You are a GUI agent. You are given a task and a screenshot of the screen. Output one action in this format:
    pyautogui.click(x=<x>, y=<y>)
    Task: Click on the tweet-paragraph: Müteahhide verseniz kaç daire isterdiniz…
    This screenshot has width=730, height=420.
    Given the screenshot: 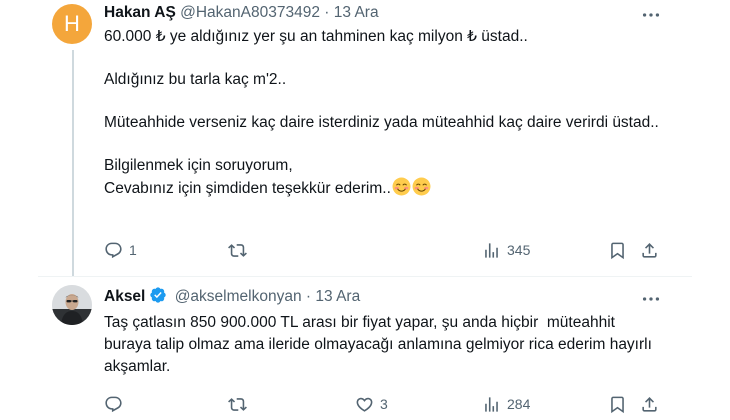 What is the action you would take?
    pyautogui.click(x=381, y=122)
    